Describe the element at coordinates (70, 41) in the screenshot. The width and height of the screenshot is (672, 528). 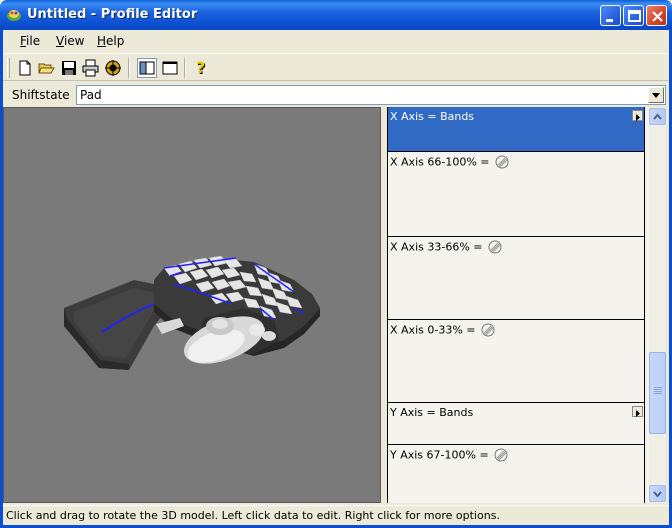
I see `menu-view: View` at that location.